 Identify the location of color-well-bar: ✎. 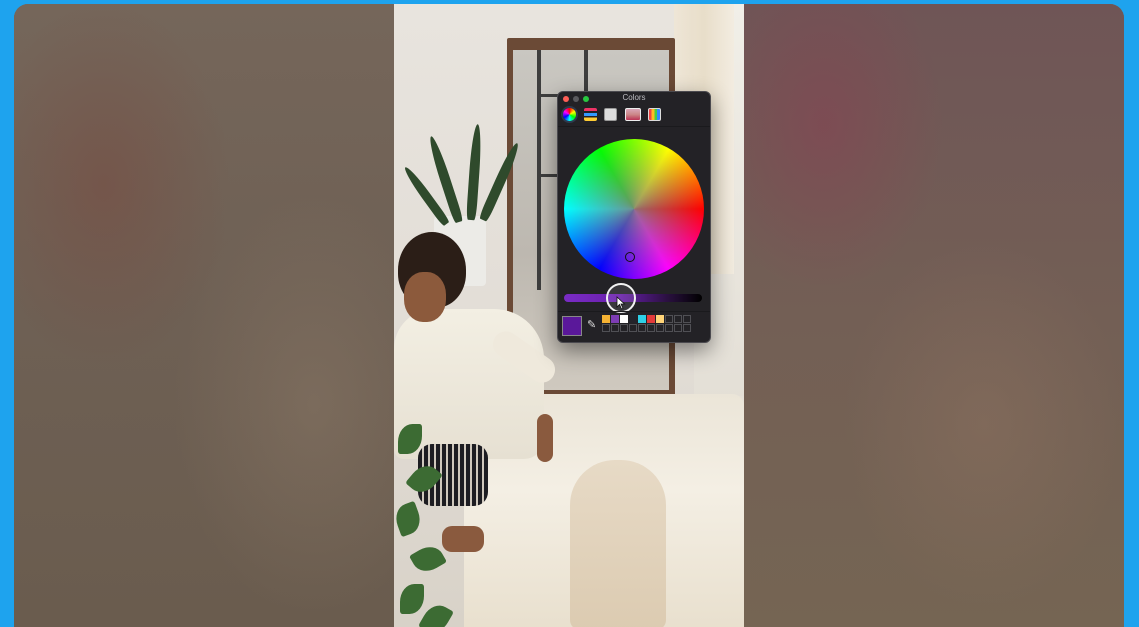
(634, 326).